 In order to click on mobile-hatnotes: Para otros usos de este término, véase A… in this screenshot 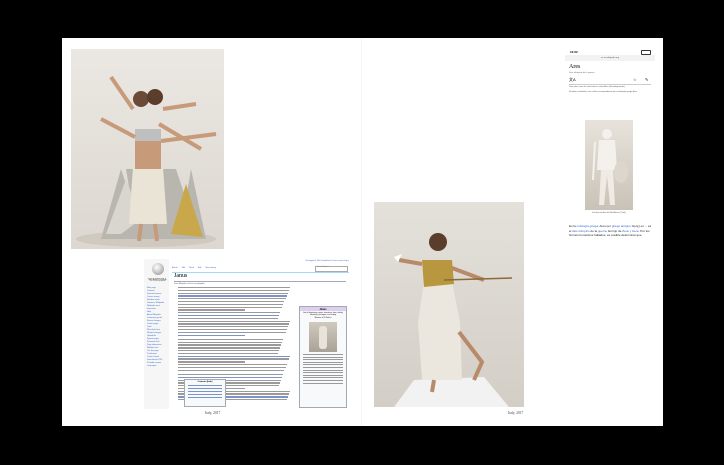, I will do `click(609, 90)`.